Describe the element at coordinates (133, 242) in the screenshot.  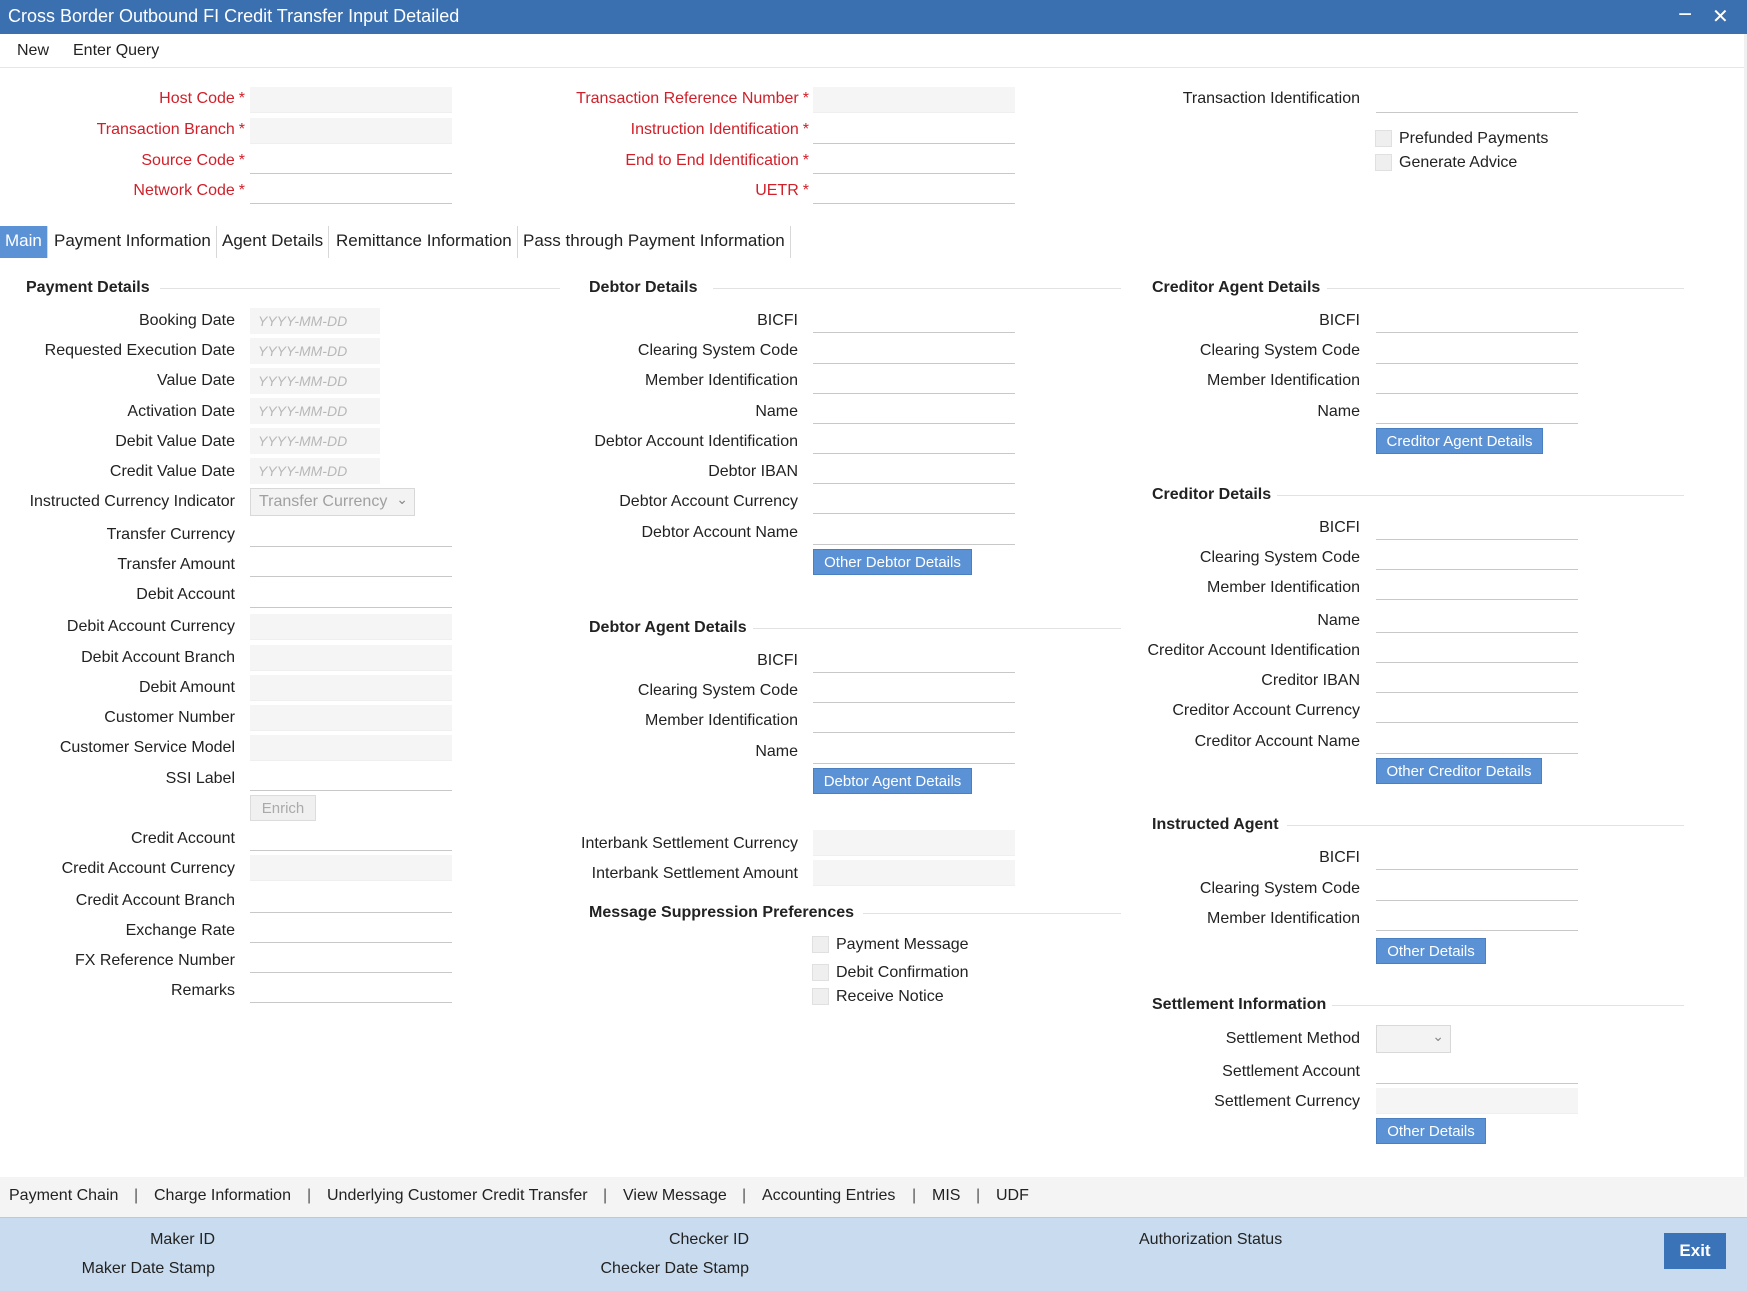
I see `tab-payment-information: Payment Information` at that location.